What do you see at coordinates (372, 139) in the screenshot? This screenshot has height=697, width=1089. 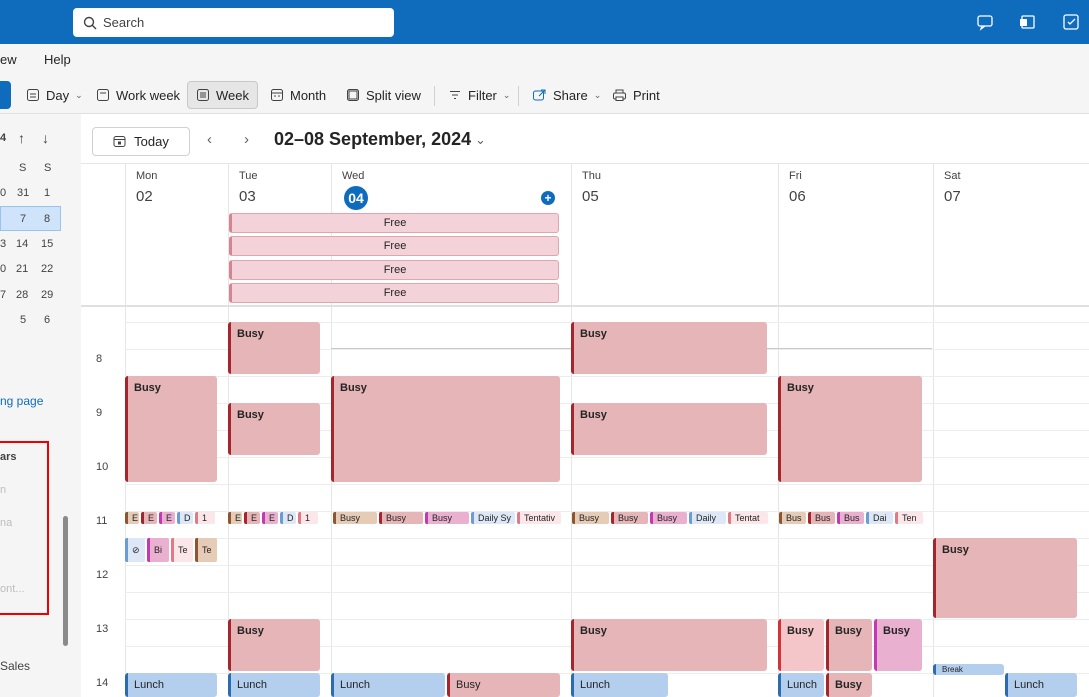 I see `date-range-title: 02–08 September, 2024` at bounding box center [372, 139].